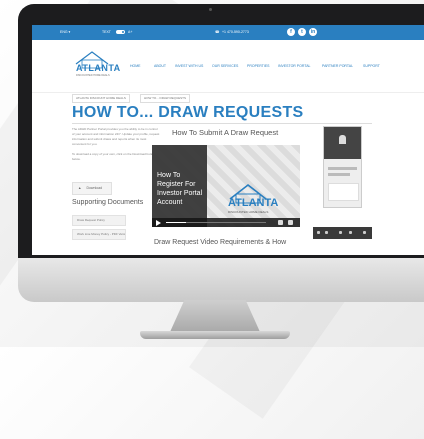 The width and height of the screenshot is (424, 439). I want to click on nav-partner-portal: PARTNER PORTAL, so click(337, 66).